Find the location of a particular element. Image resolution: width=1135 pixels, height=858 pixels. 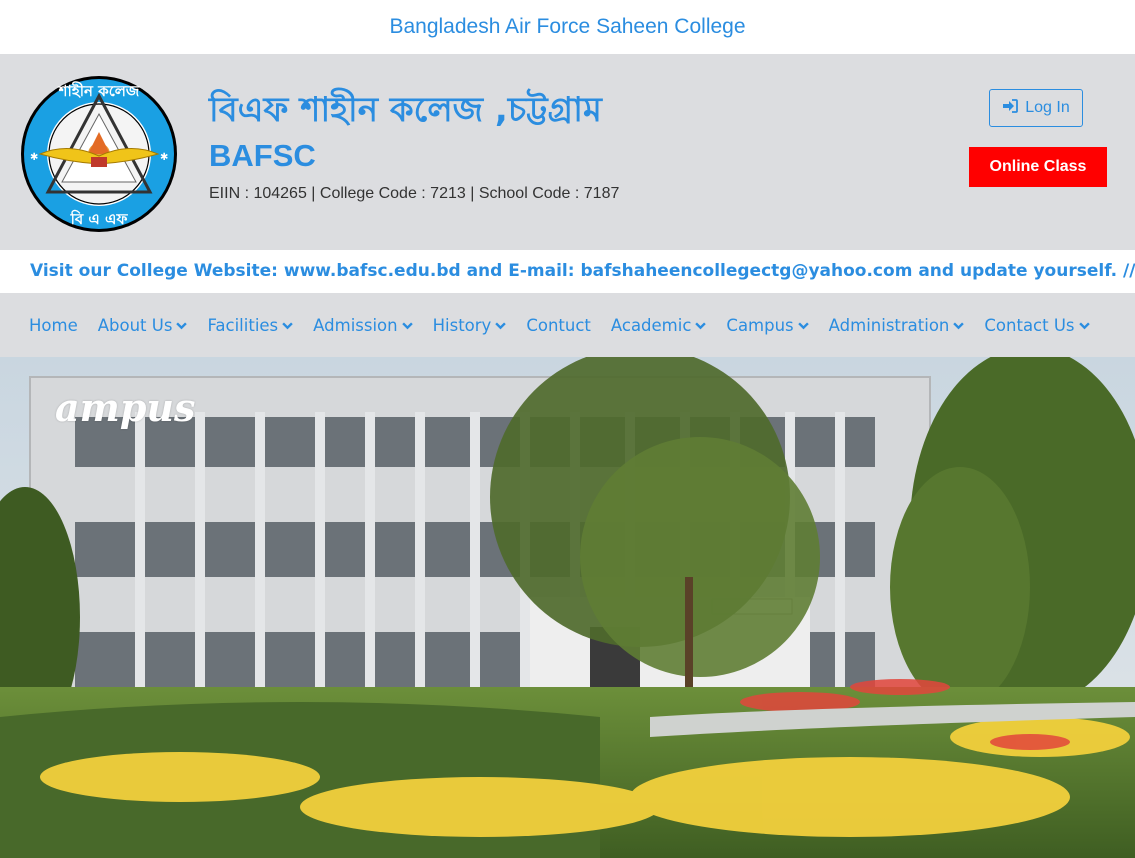

nav-label: Contuct is located at coordinates (558, 325).